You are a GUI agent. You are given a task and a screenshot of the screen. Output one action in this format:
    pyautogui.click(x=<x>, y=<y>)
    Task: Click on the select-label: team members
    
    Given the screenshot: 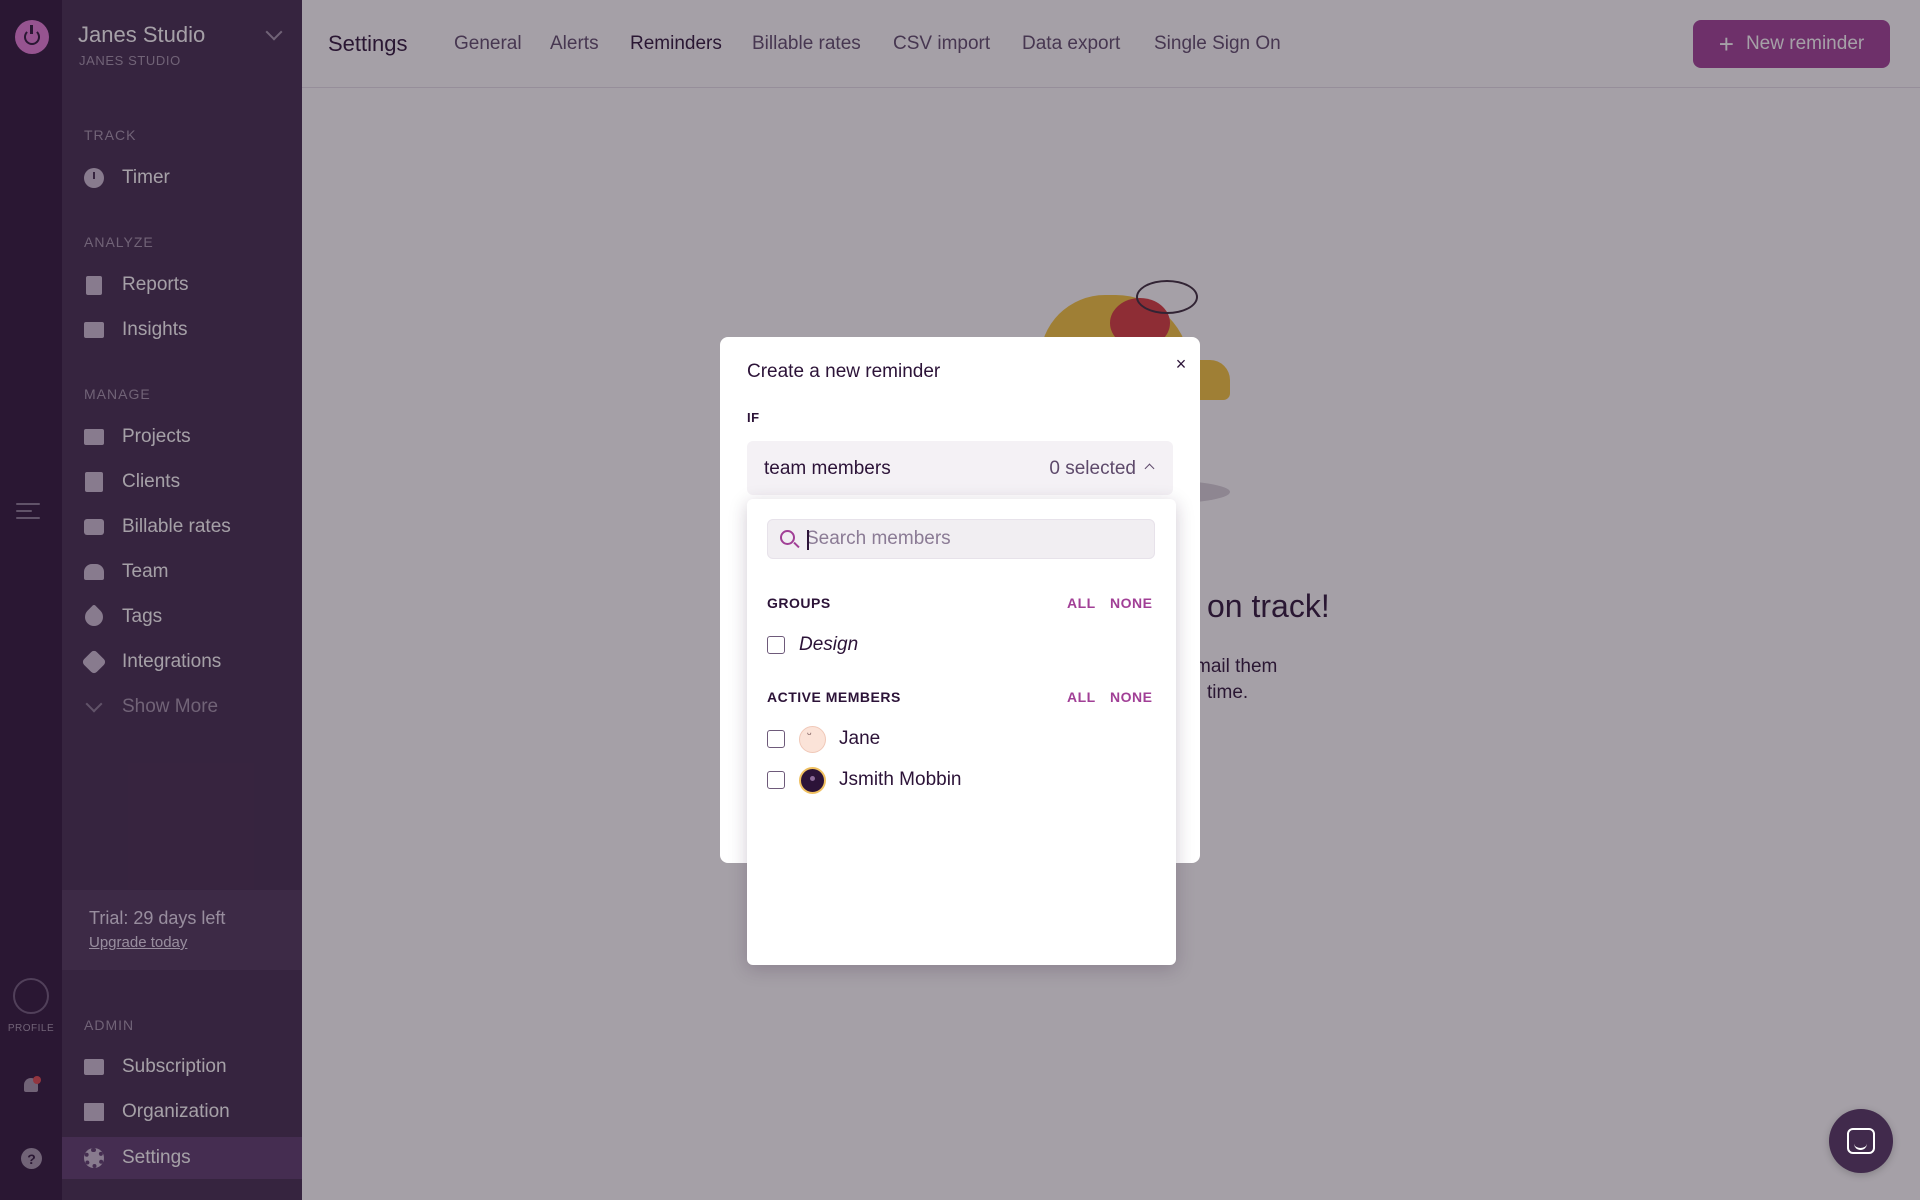 What is the action you would take?
    pyautogui.click(x=827, y=468)
    